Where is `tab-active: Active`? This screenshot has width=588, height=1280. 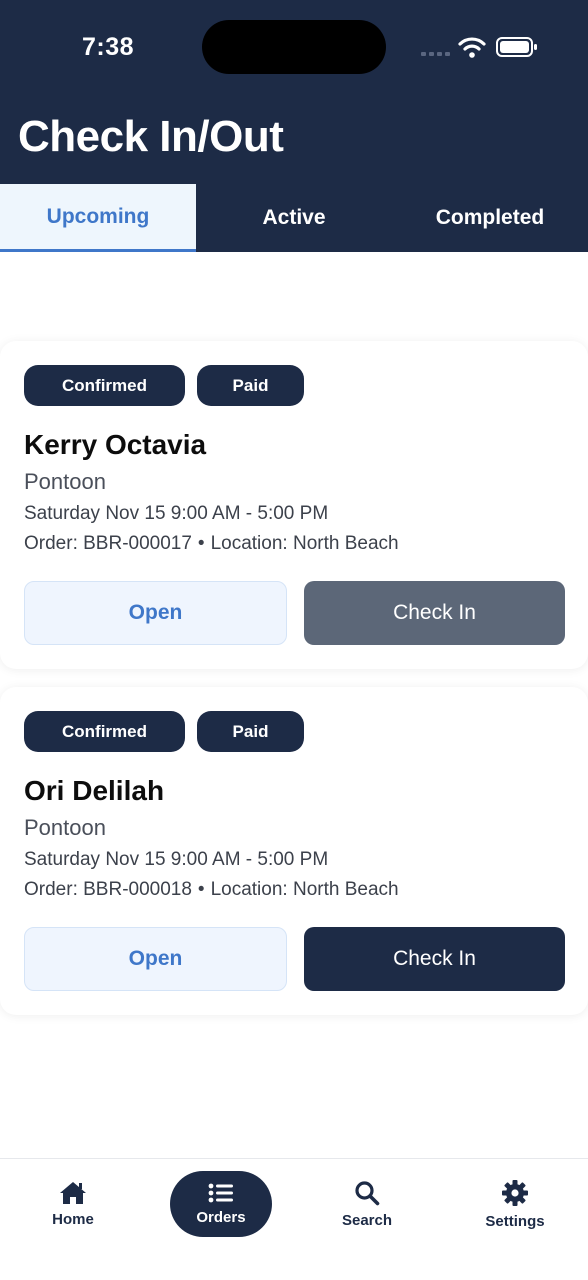
tab-active: Active is located at coordinates (294, 218).